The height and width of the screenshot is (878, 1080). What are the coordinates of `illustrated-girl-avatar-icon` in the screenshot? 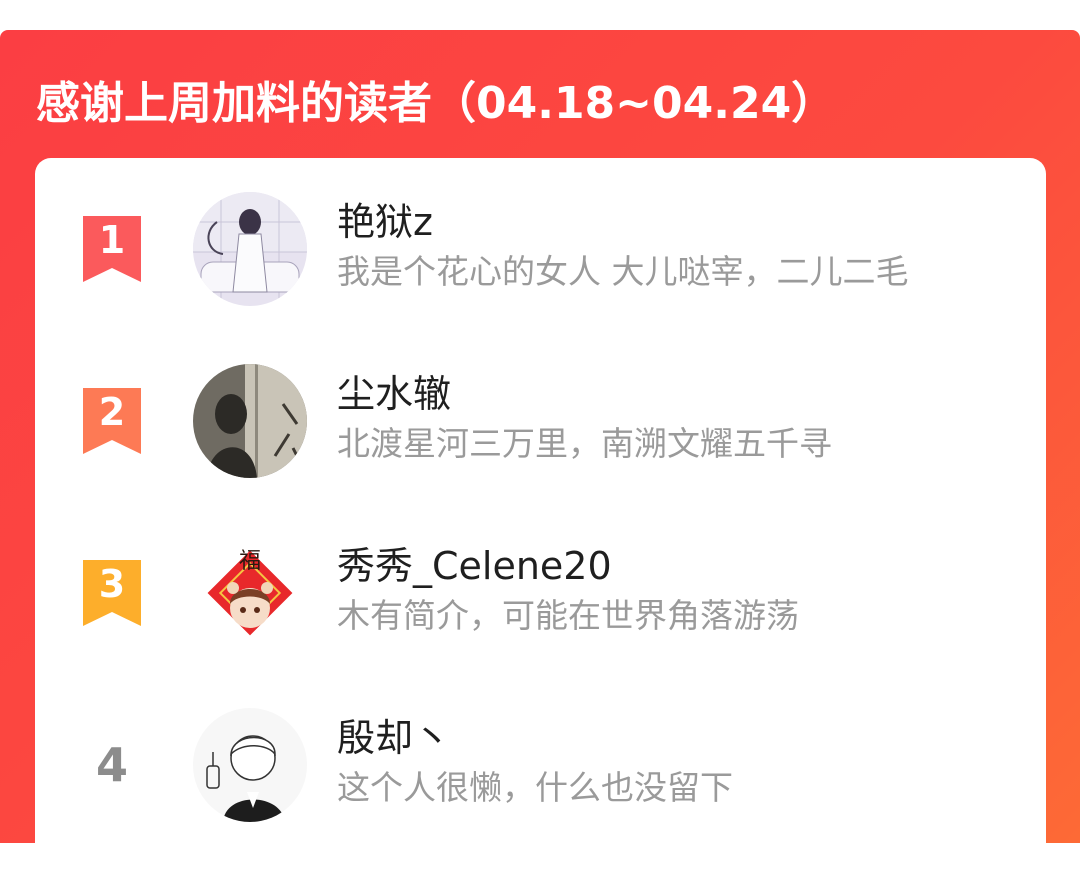 It's located at (250, 249).